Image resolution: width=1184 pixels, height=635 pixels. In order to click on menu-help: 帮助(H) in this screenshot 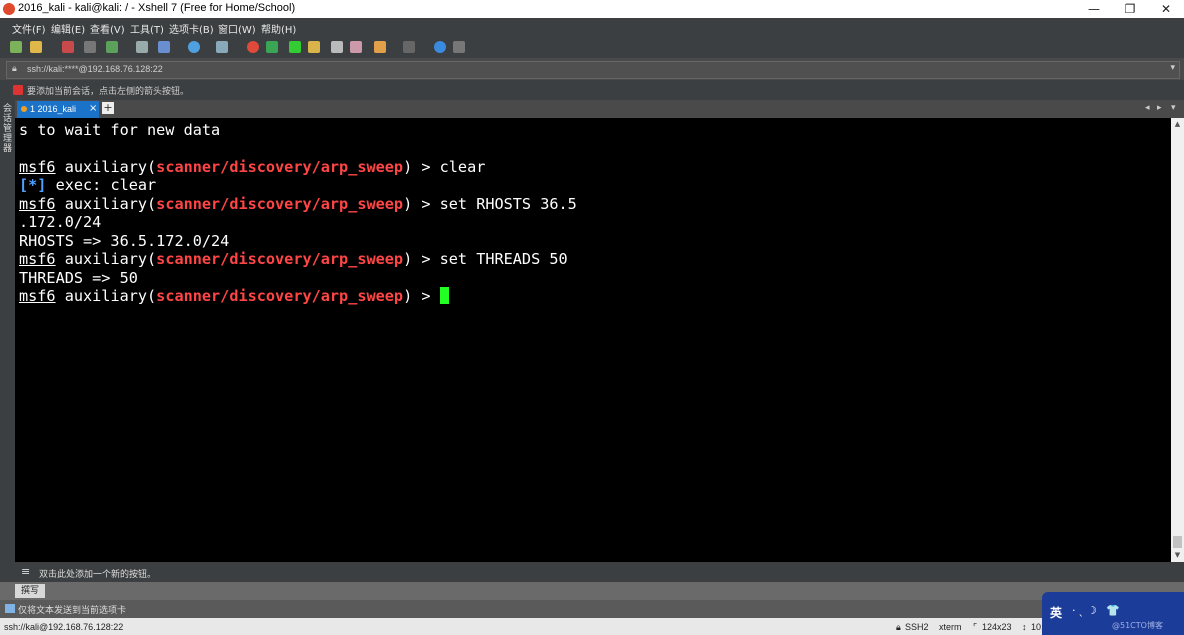, I will do `click(278, 28)`.